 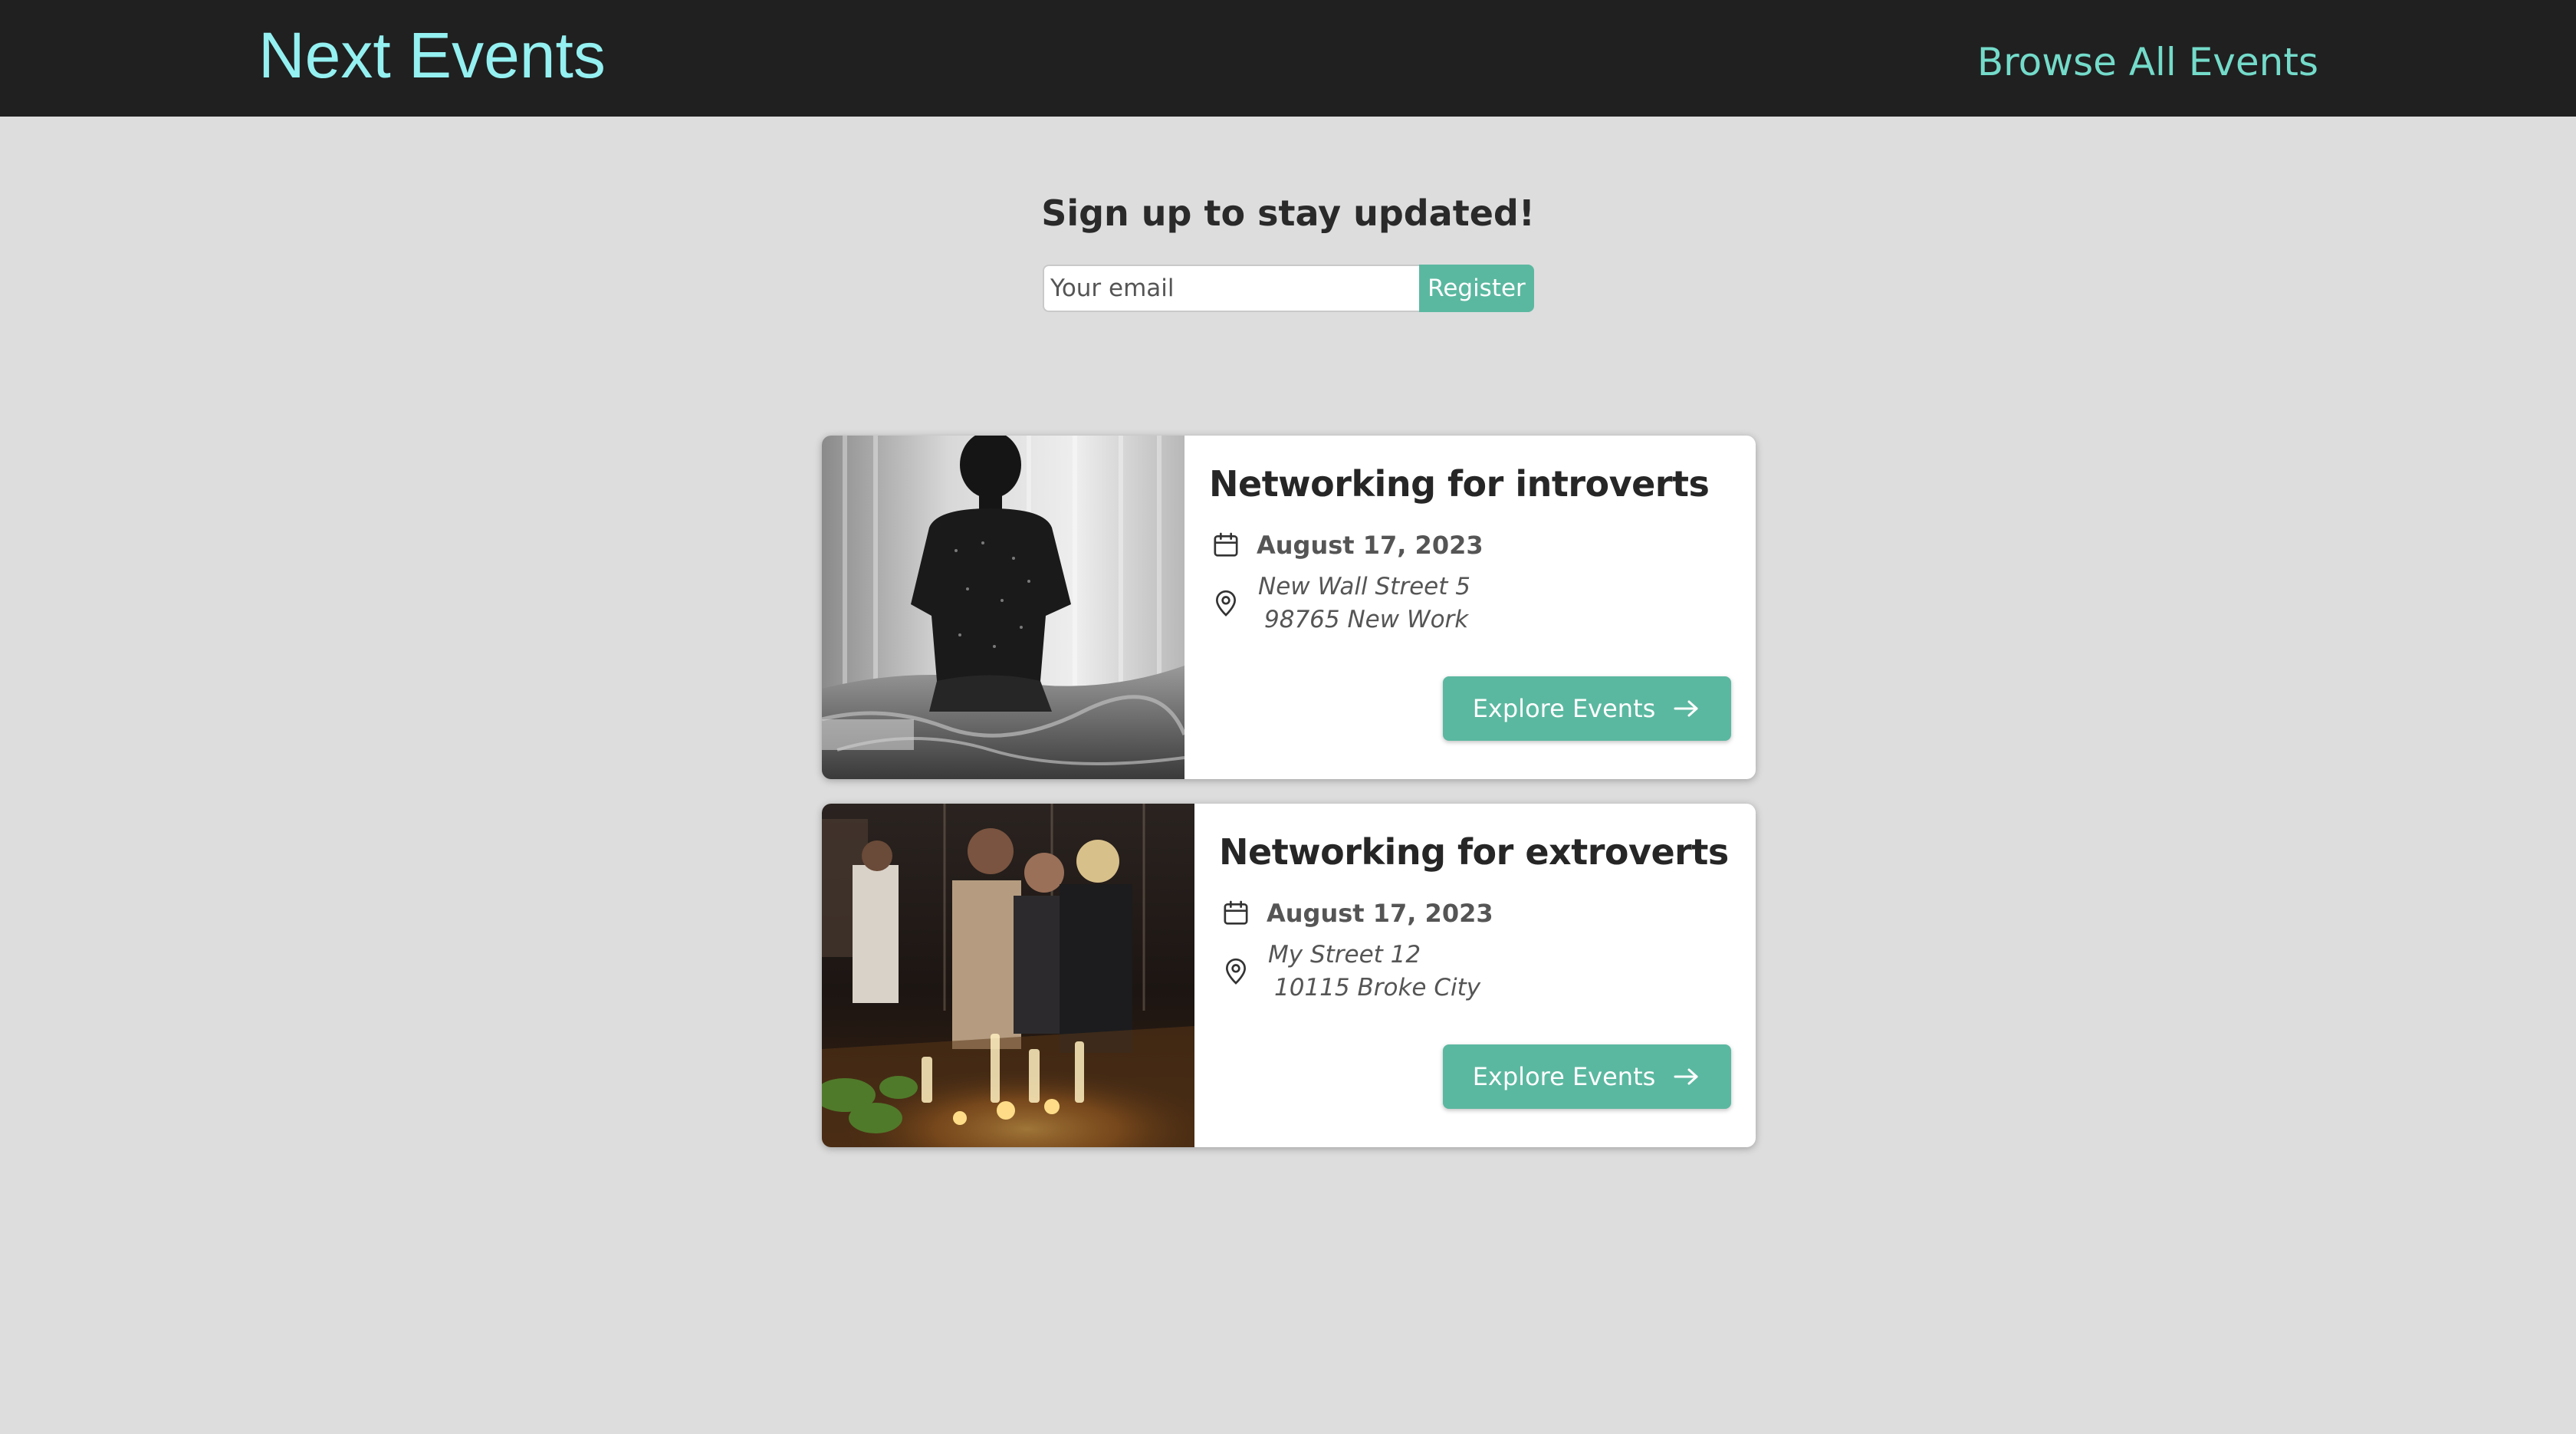 I want to click on email-input, so click(x=1231, y=288).